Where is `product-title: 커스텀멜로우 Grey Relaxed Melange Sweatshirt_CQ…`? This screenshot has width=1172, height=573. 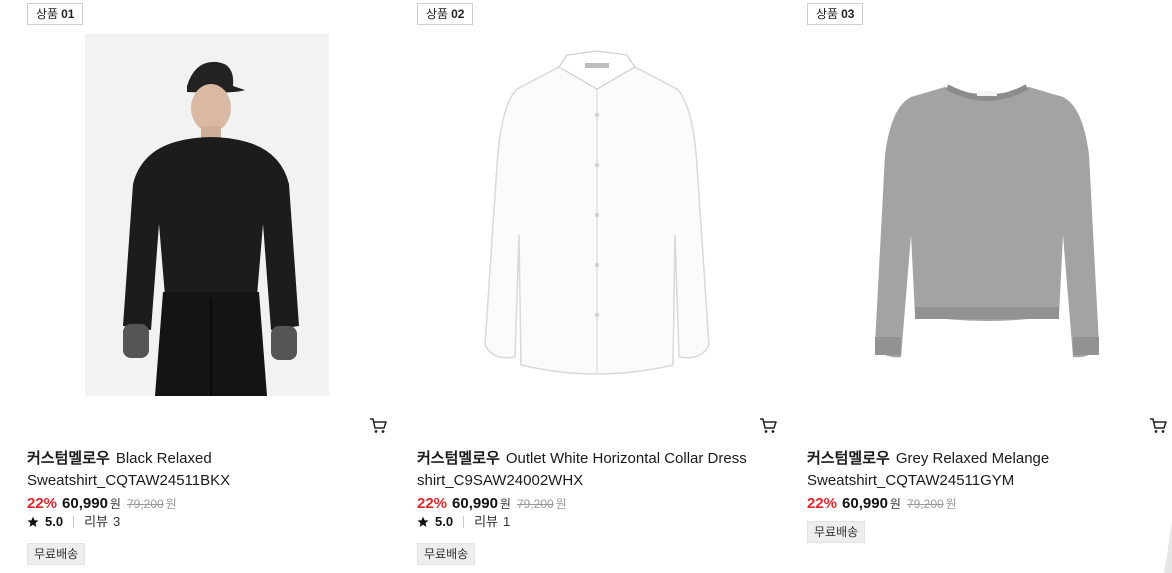 product-title: 커스텀멜로우 Grey Relaxed Melange Sweatshirt_CQ… is located at coordinates (979, 470).